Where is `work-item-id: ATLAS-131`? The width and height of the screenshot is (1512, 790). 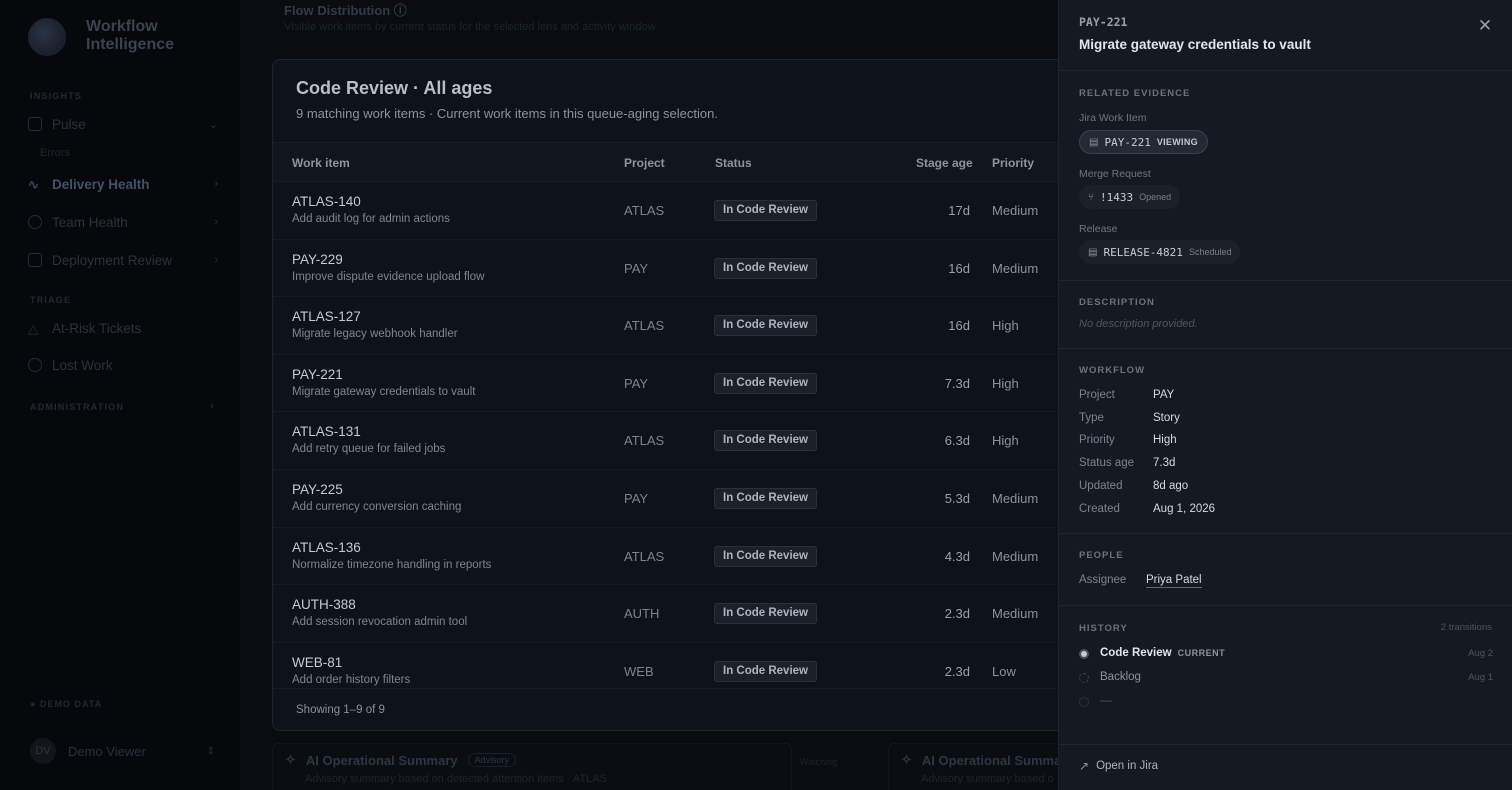
work-item-id: ATLAS-131 is located at coordinates (326, 432).